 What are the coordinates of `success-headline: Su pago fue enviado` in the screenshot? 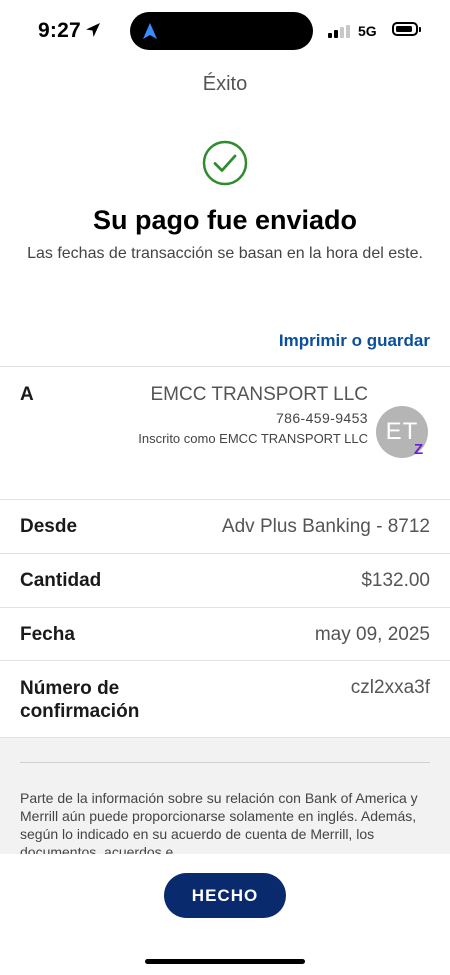 It's located at (225, 220).